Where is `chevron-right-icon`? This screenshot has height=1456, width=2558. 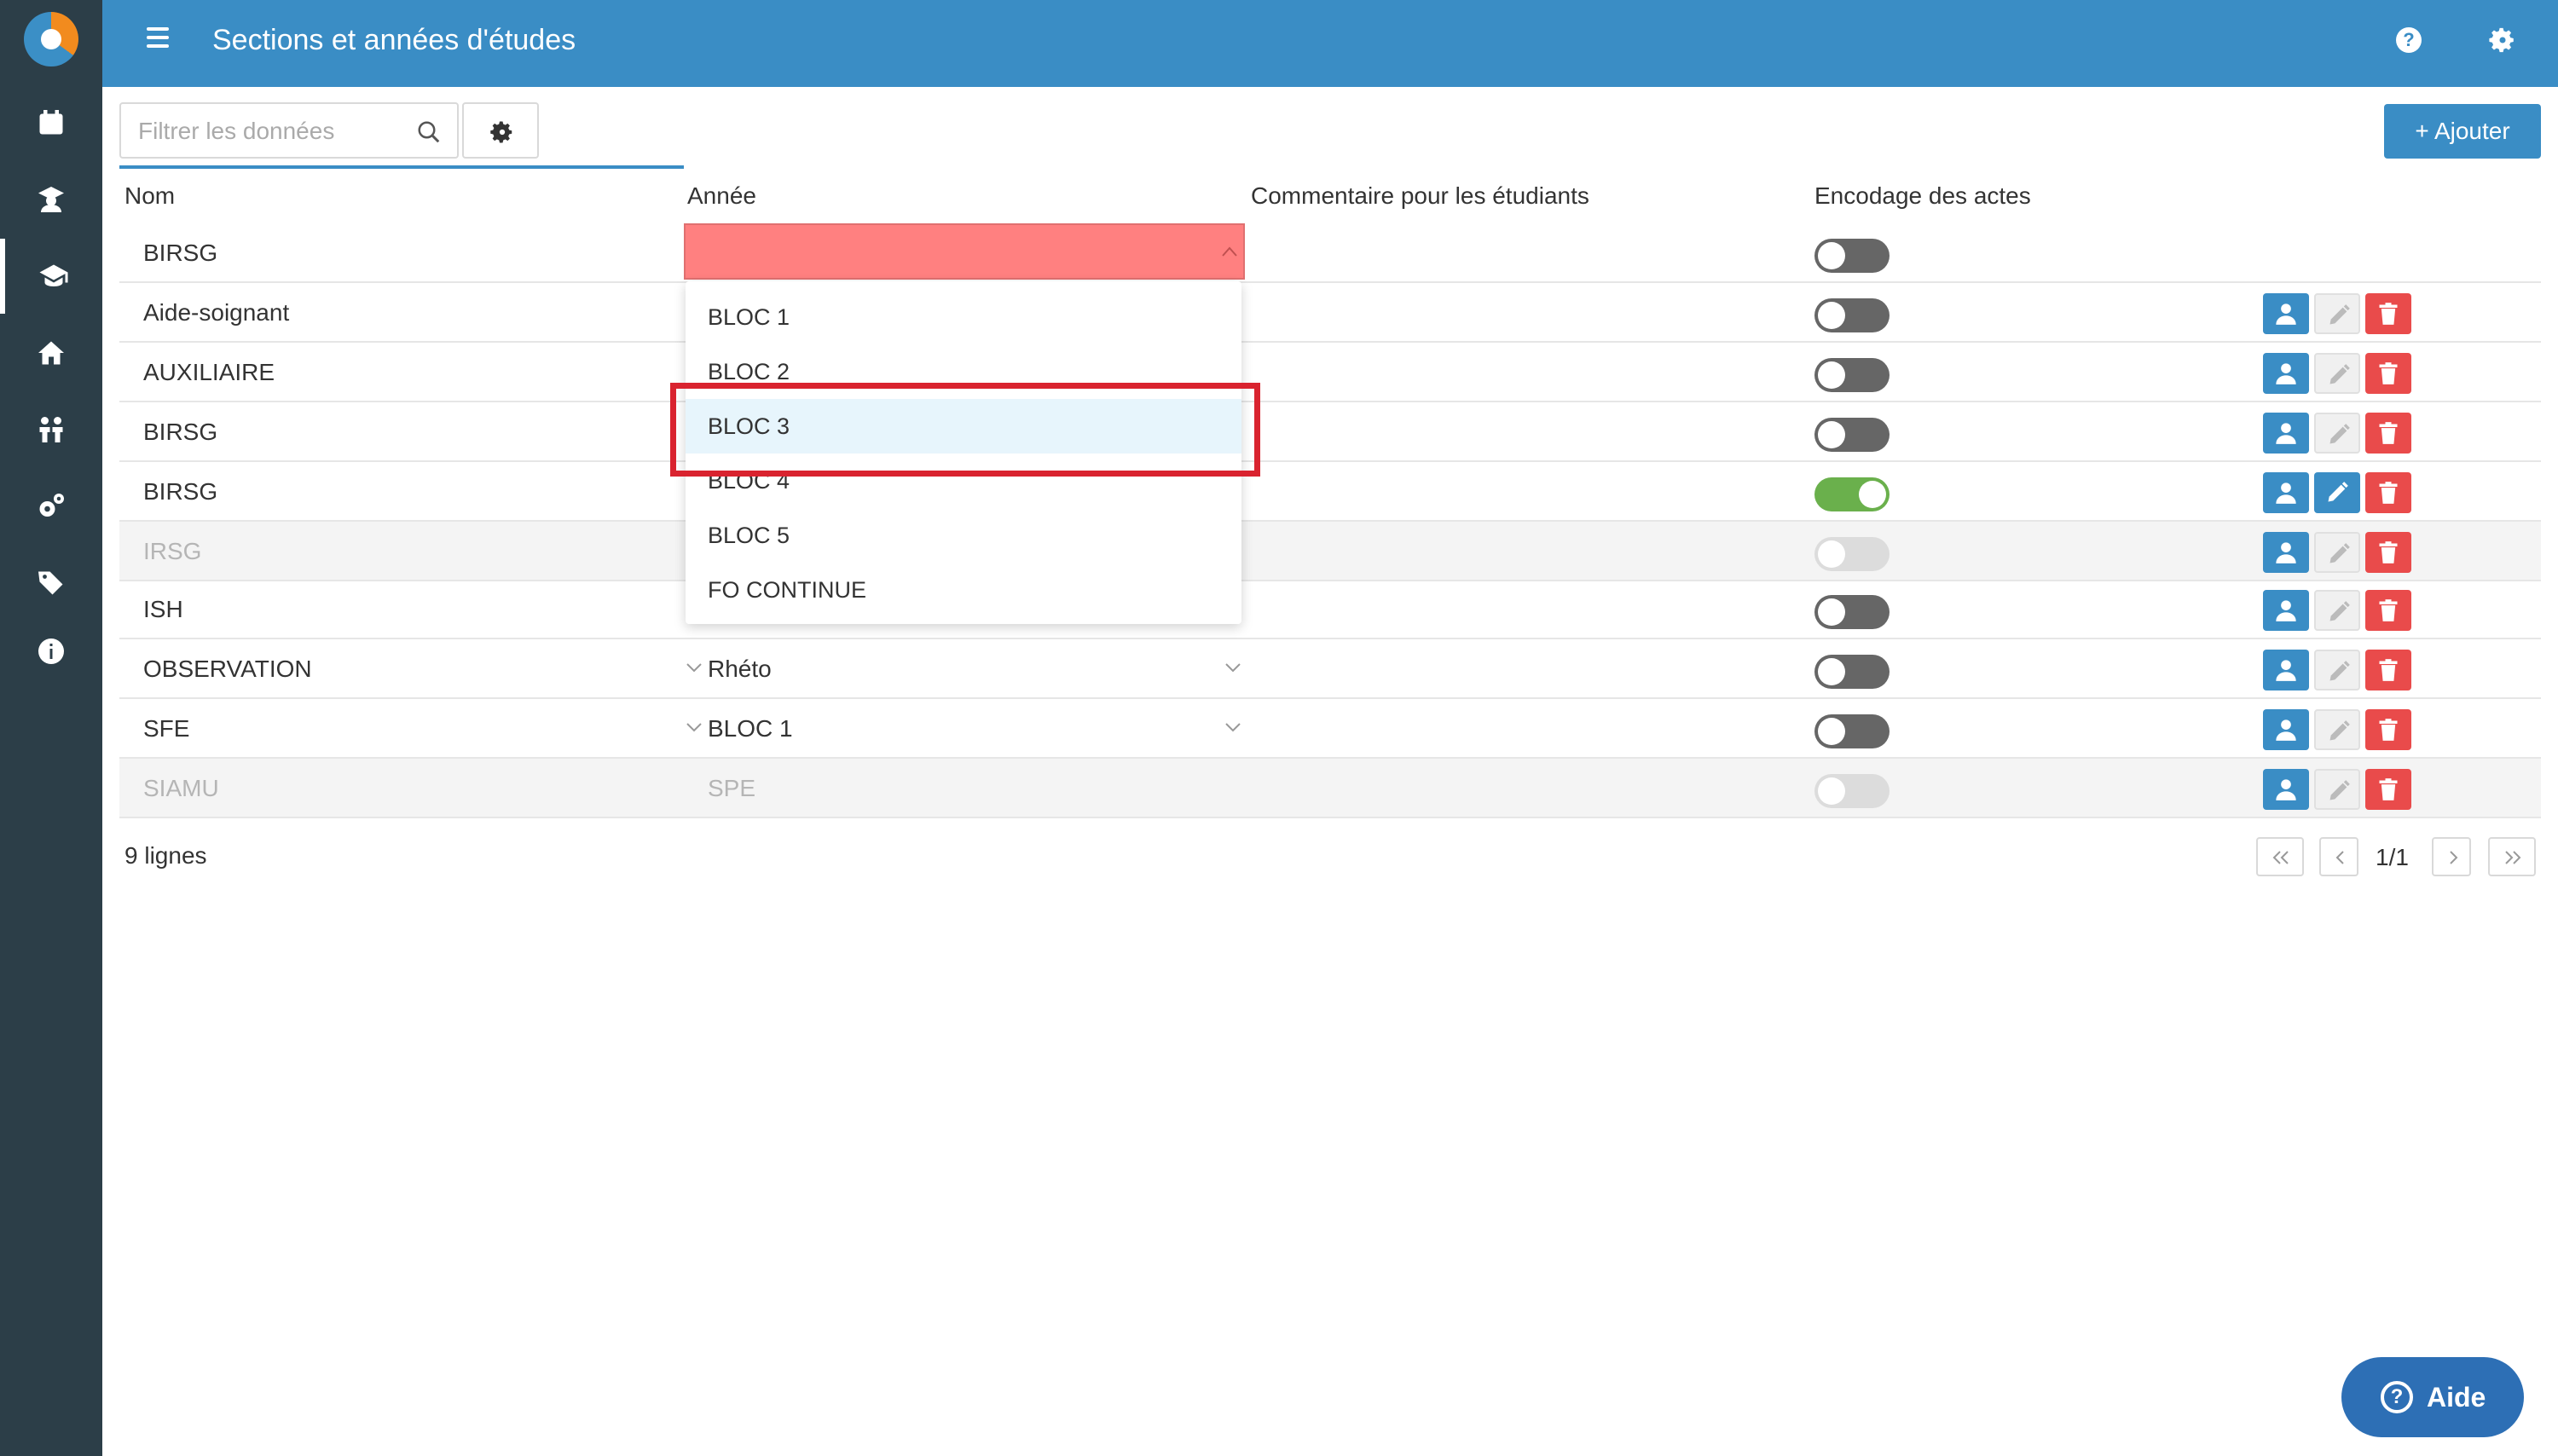
chevron-right-icon is located at coordinates (2454, 857).